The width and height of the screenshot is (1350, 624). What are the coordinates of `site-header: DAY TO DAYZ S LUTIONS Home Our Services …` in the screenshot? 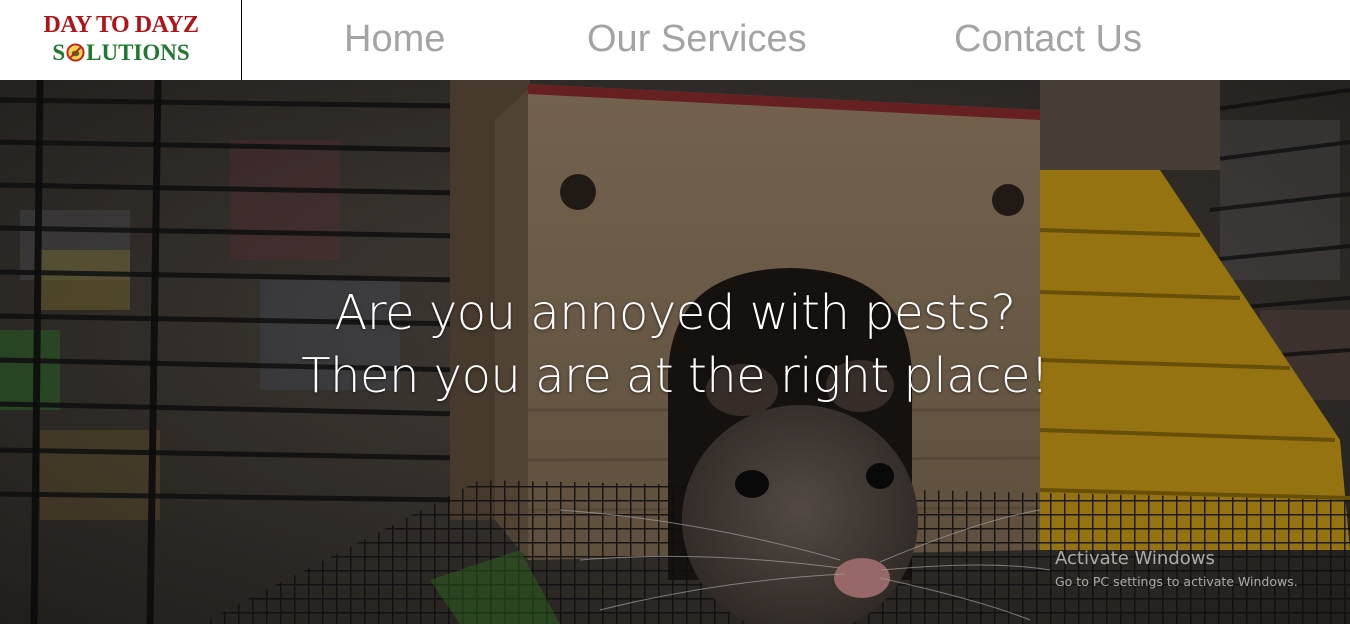 It's located at (675, 40).